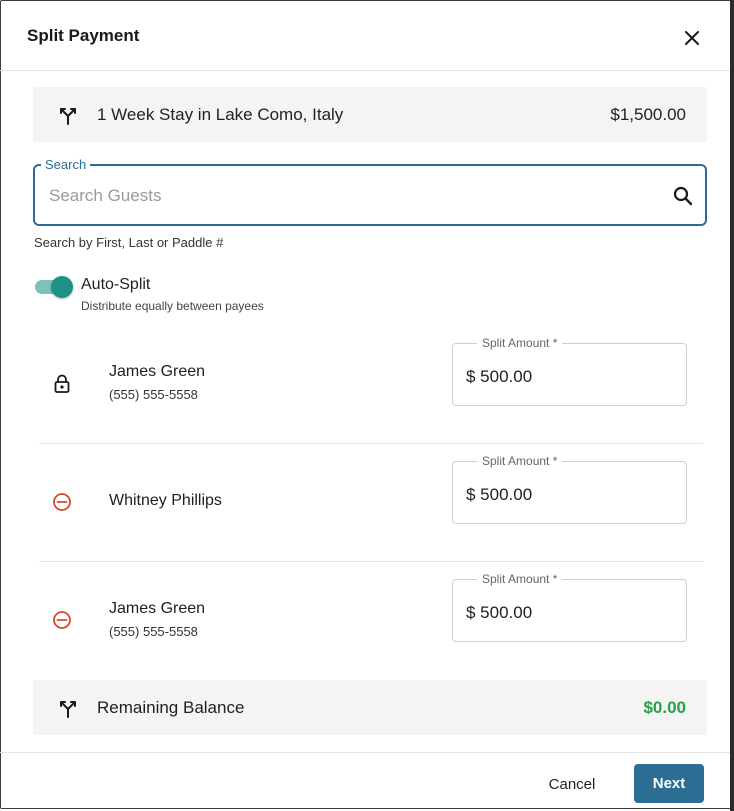  I want to click on auto-split-label: Auto-Split, so click(116, 284).